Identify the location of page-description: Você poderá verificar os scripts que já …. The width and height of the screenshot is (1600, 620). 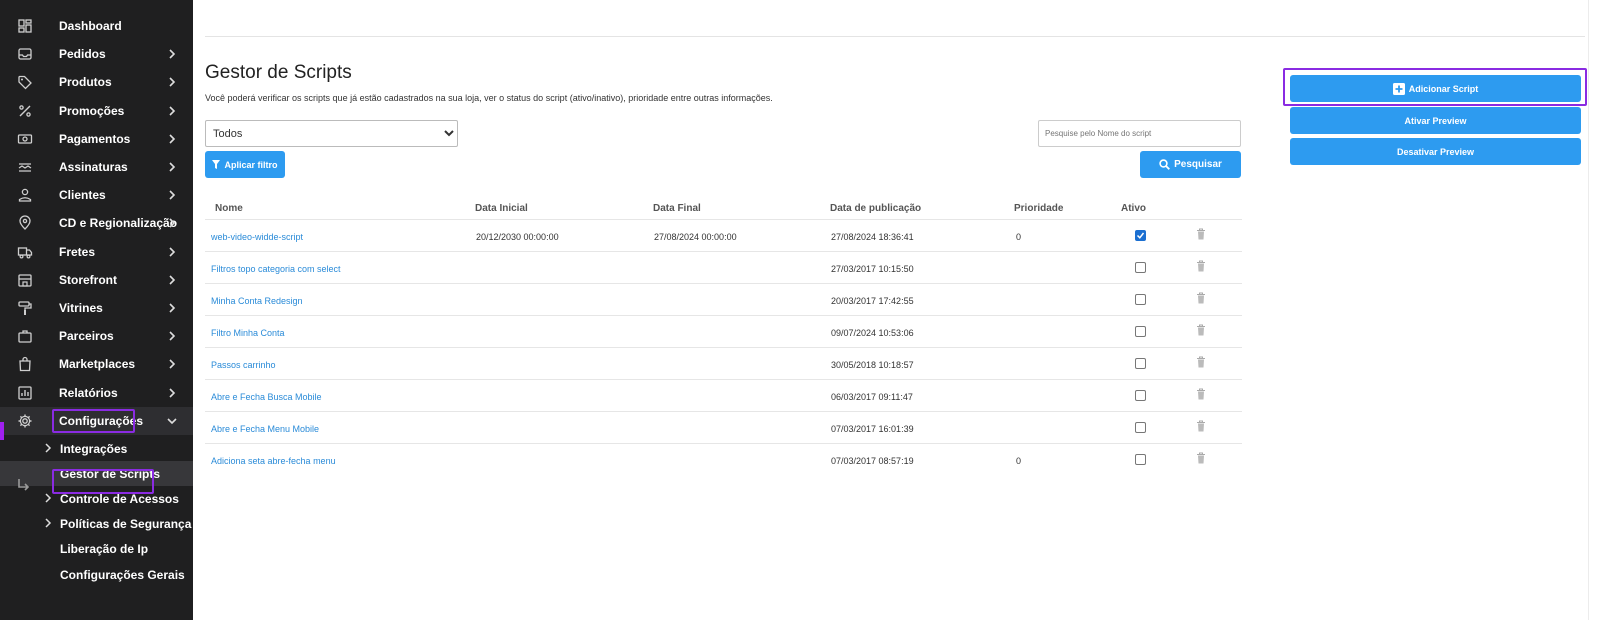
(489, 98).